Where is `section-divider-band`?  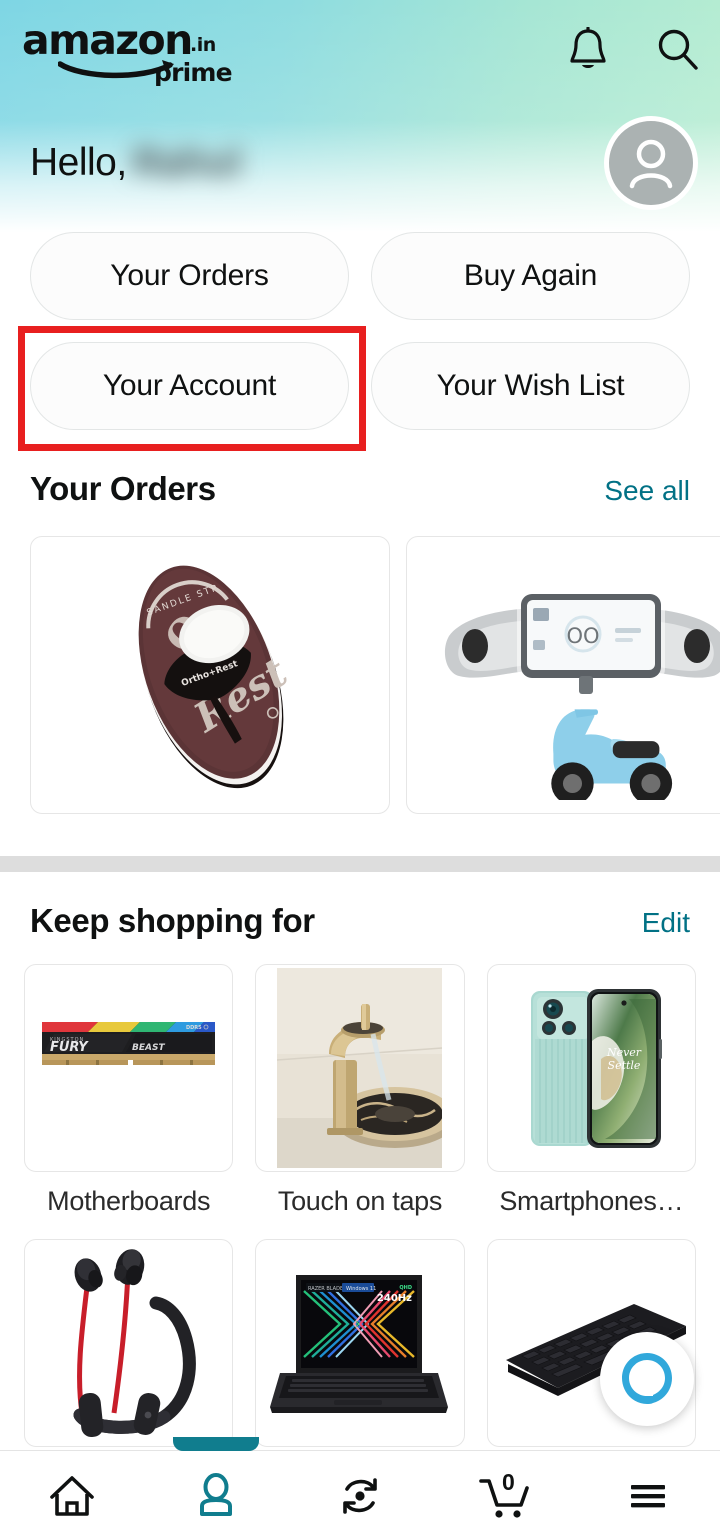
section-divider-band is located at coordinates (360, 864).